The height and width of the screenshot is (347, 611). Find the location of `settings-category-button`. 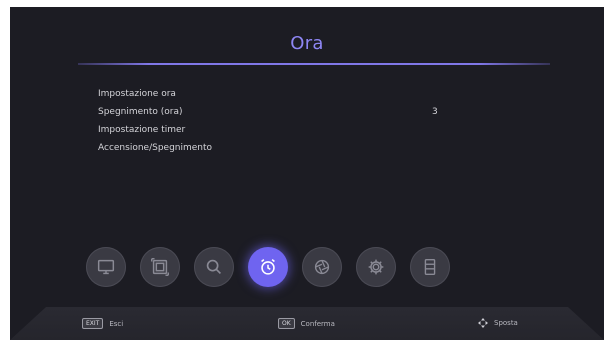

settings-category-button is located at coordinates (376, 267).